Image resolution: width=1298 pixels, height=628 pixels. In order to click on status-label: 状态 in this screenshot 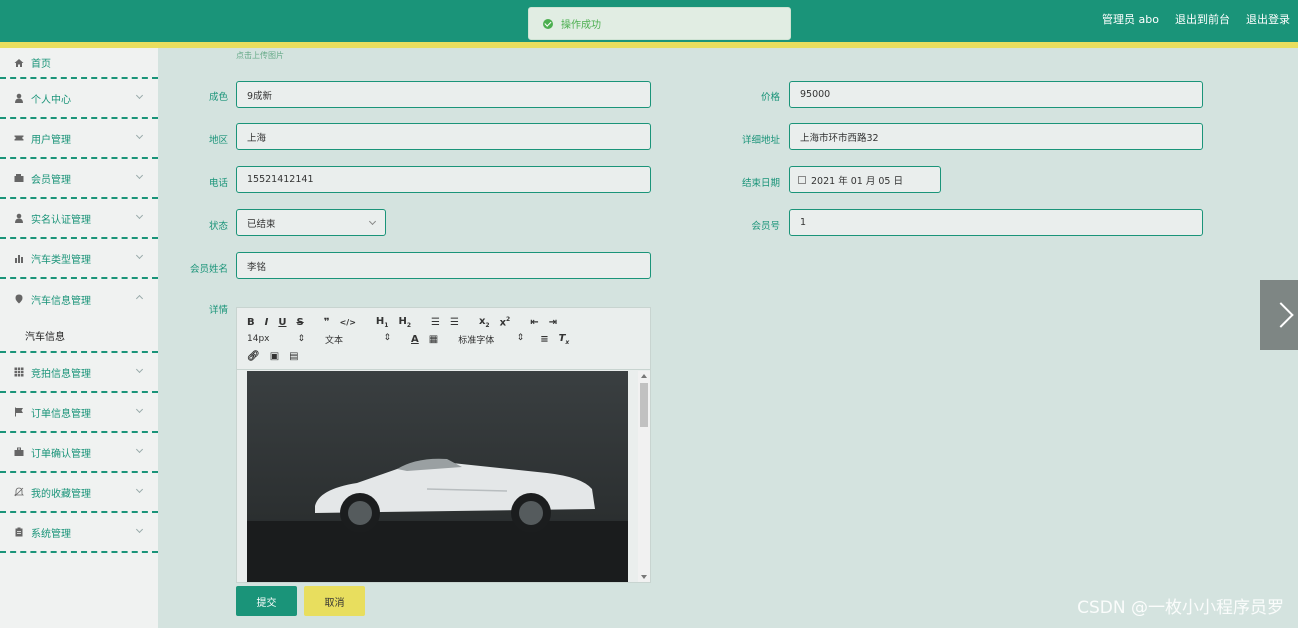, I will do `click(218, 226)`.